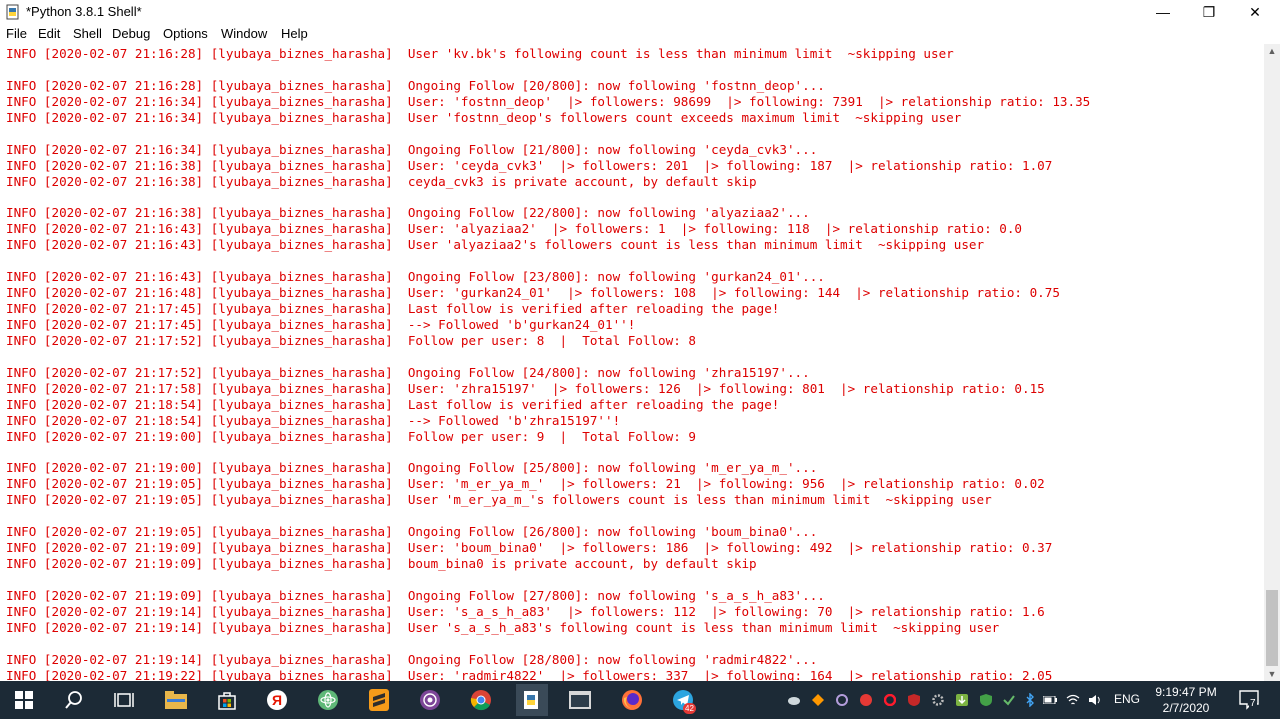 The image size is (1280, 719). I want to click on chrome-icon, so click(481, 700).